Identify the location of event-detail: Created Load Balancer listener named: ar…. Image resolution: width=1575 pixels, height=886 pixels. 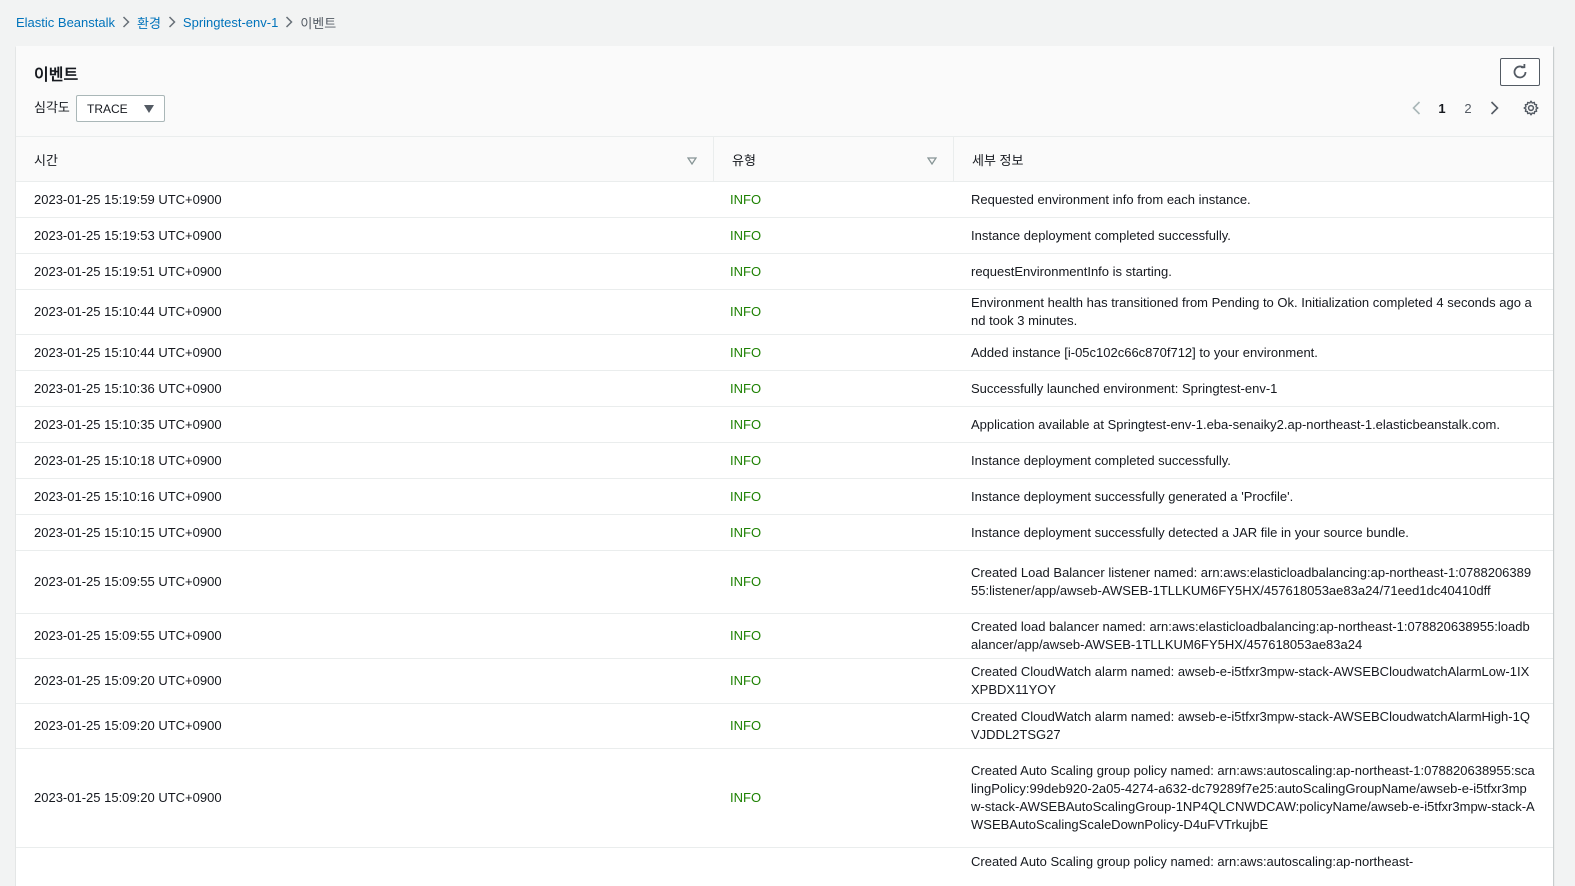
(1251, 581).